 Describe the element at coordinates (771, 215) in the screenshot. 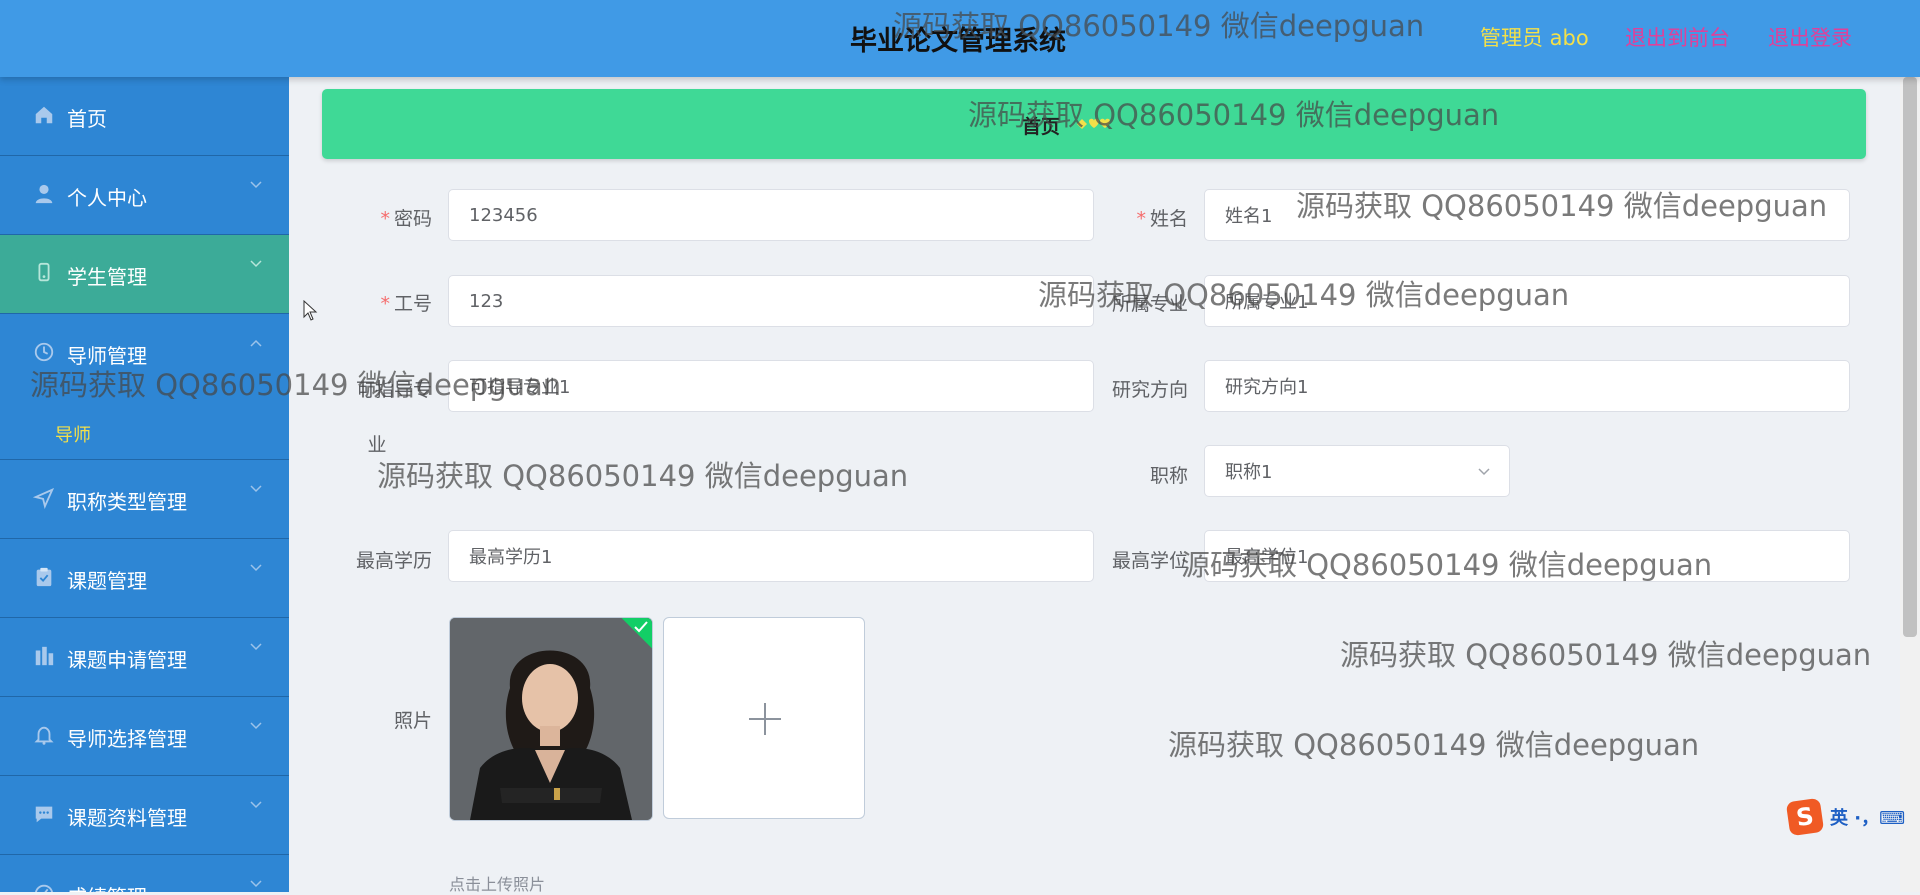

I see `password-field: 123456` at that location.